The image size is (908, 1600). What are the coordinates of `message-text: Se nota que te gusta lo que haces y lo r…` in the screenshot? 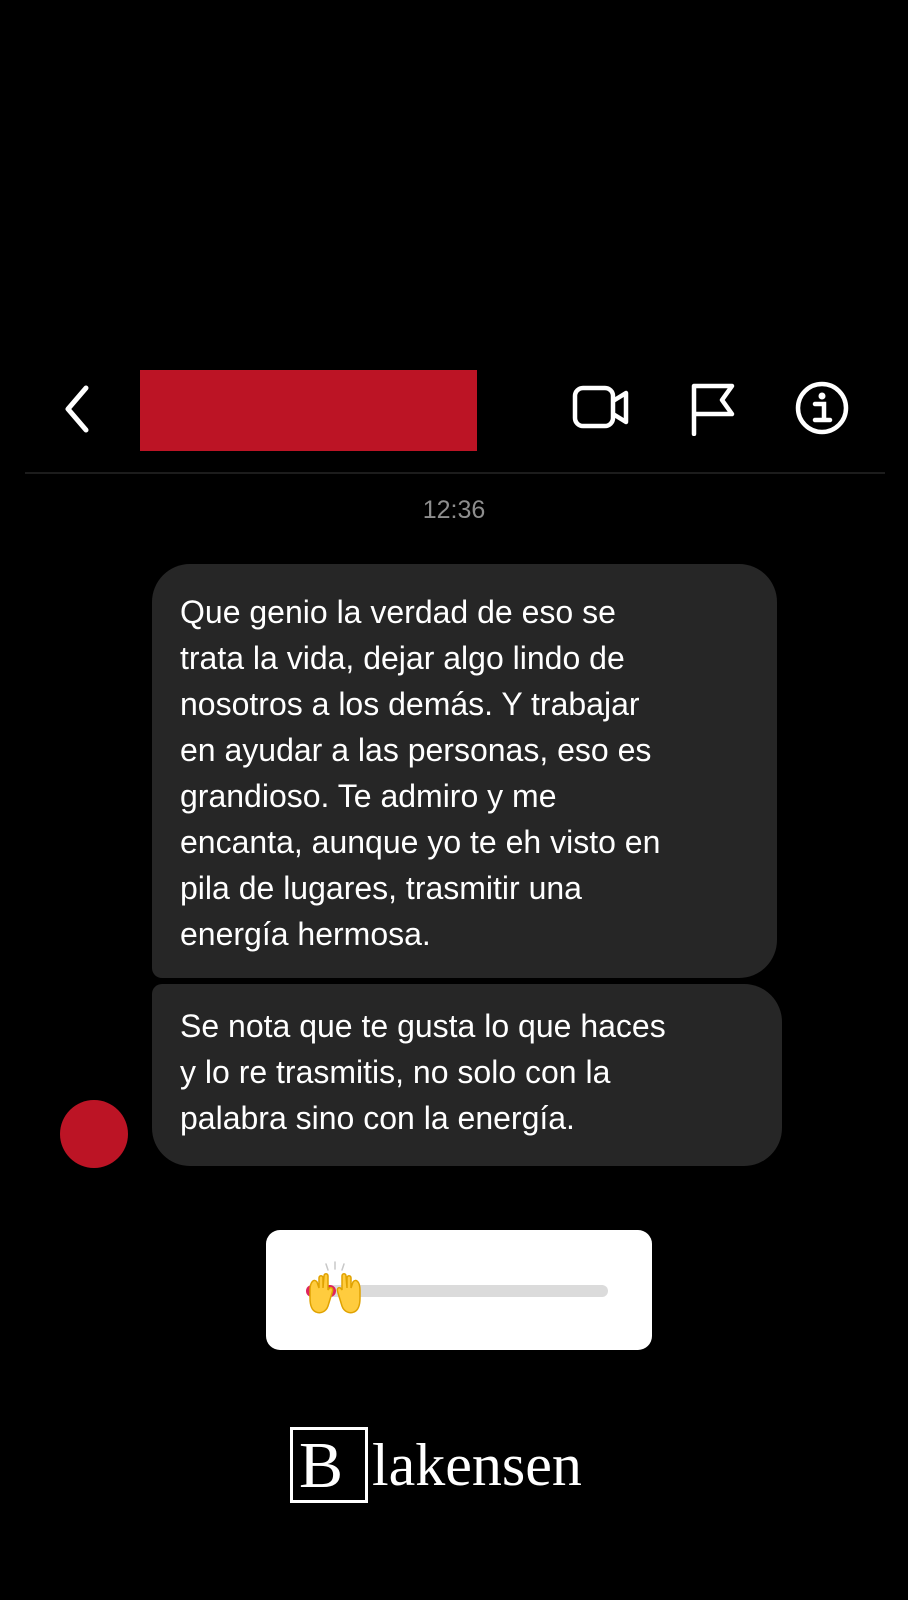 It's located at (423, 1072).